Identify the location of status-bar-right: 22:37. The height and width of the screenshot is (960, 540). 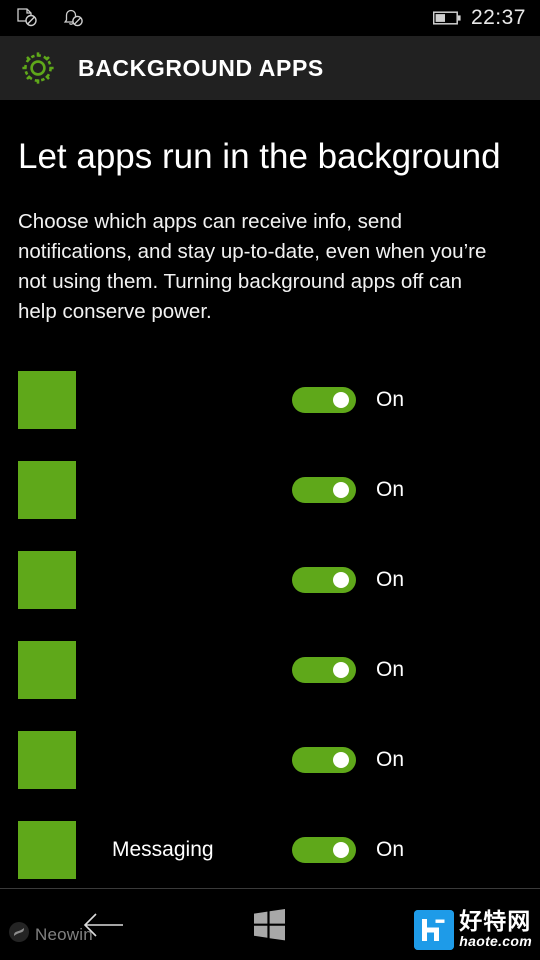
(479, 18).